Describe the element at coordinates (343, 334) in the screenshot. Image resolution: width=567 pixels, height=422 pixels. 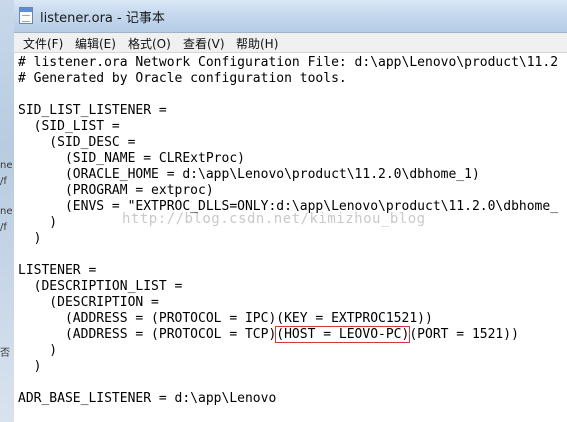
I see `highlighted-host-setting: (HOST = LEOVO-PC)` at that location.